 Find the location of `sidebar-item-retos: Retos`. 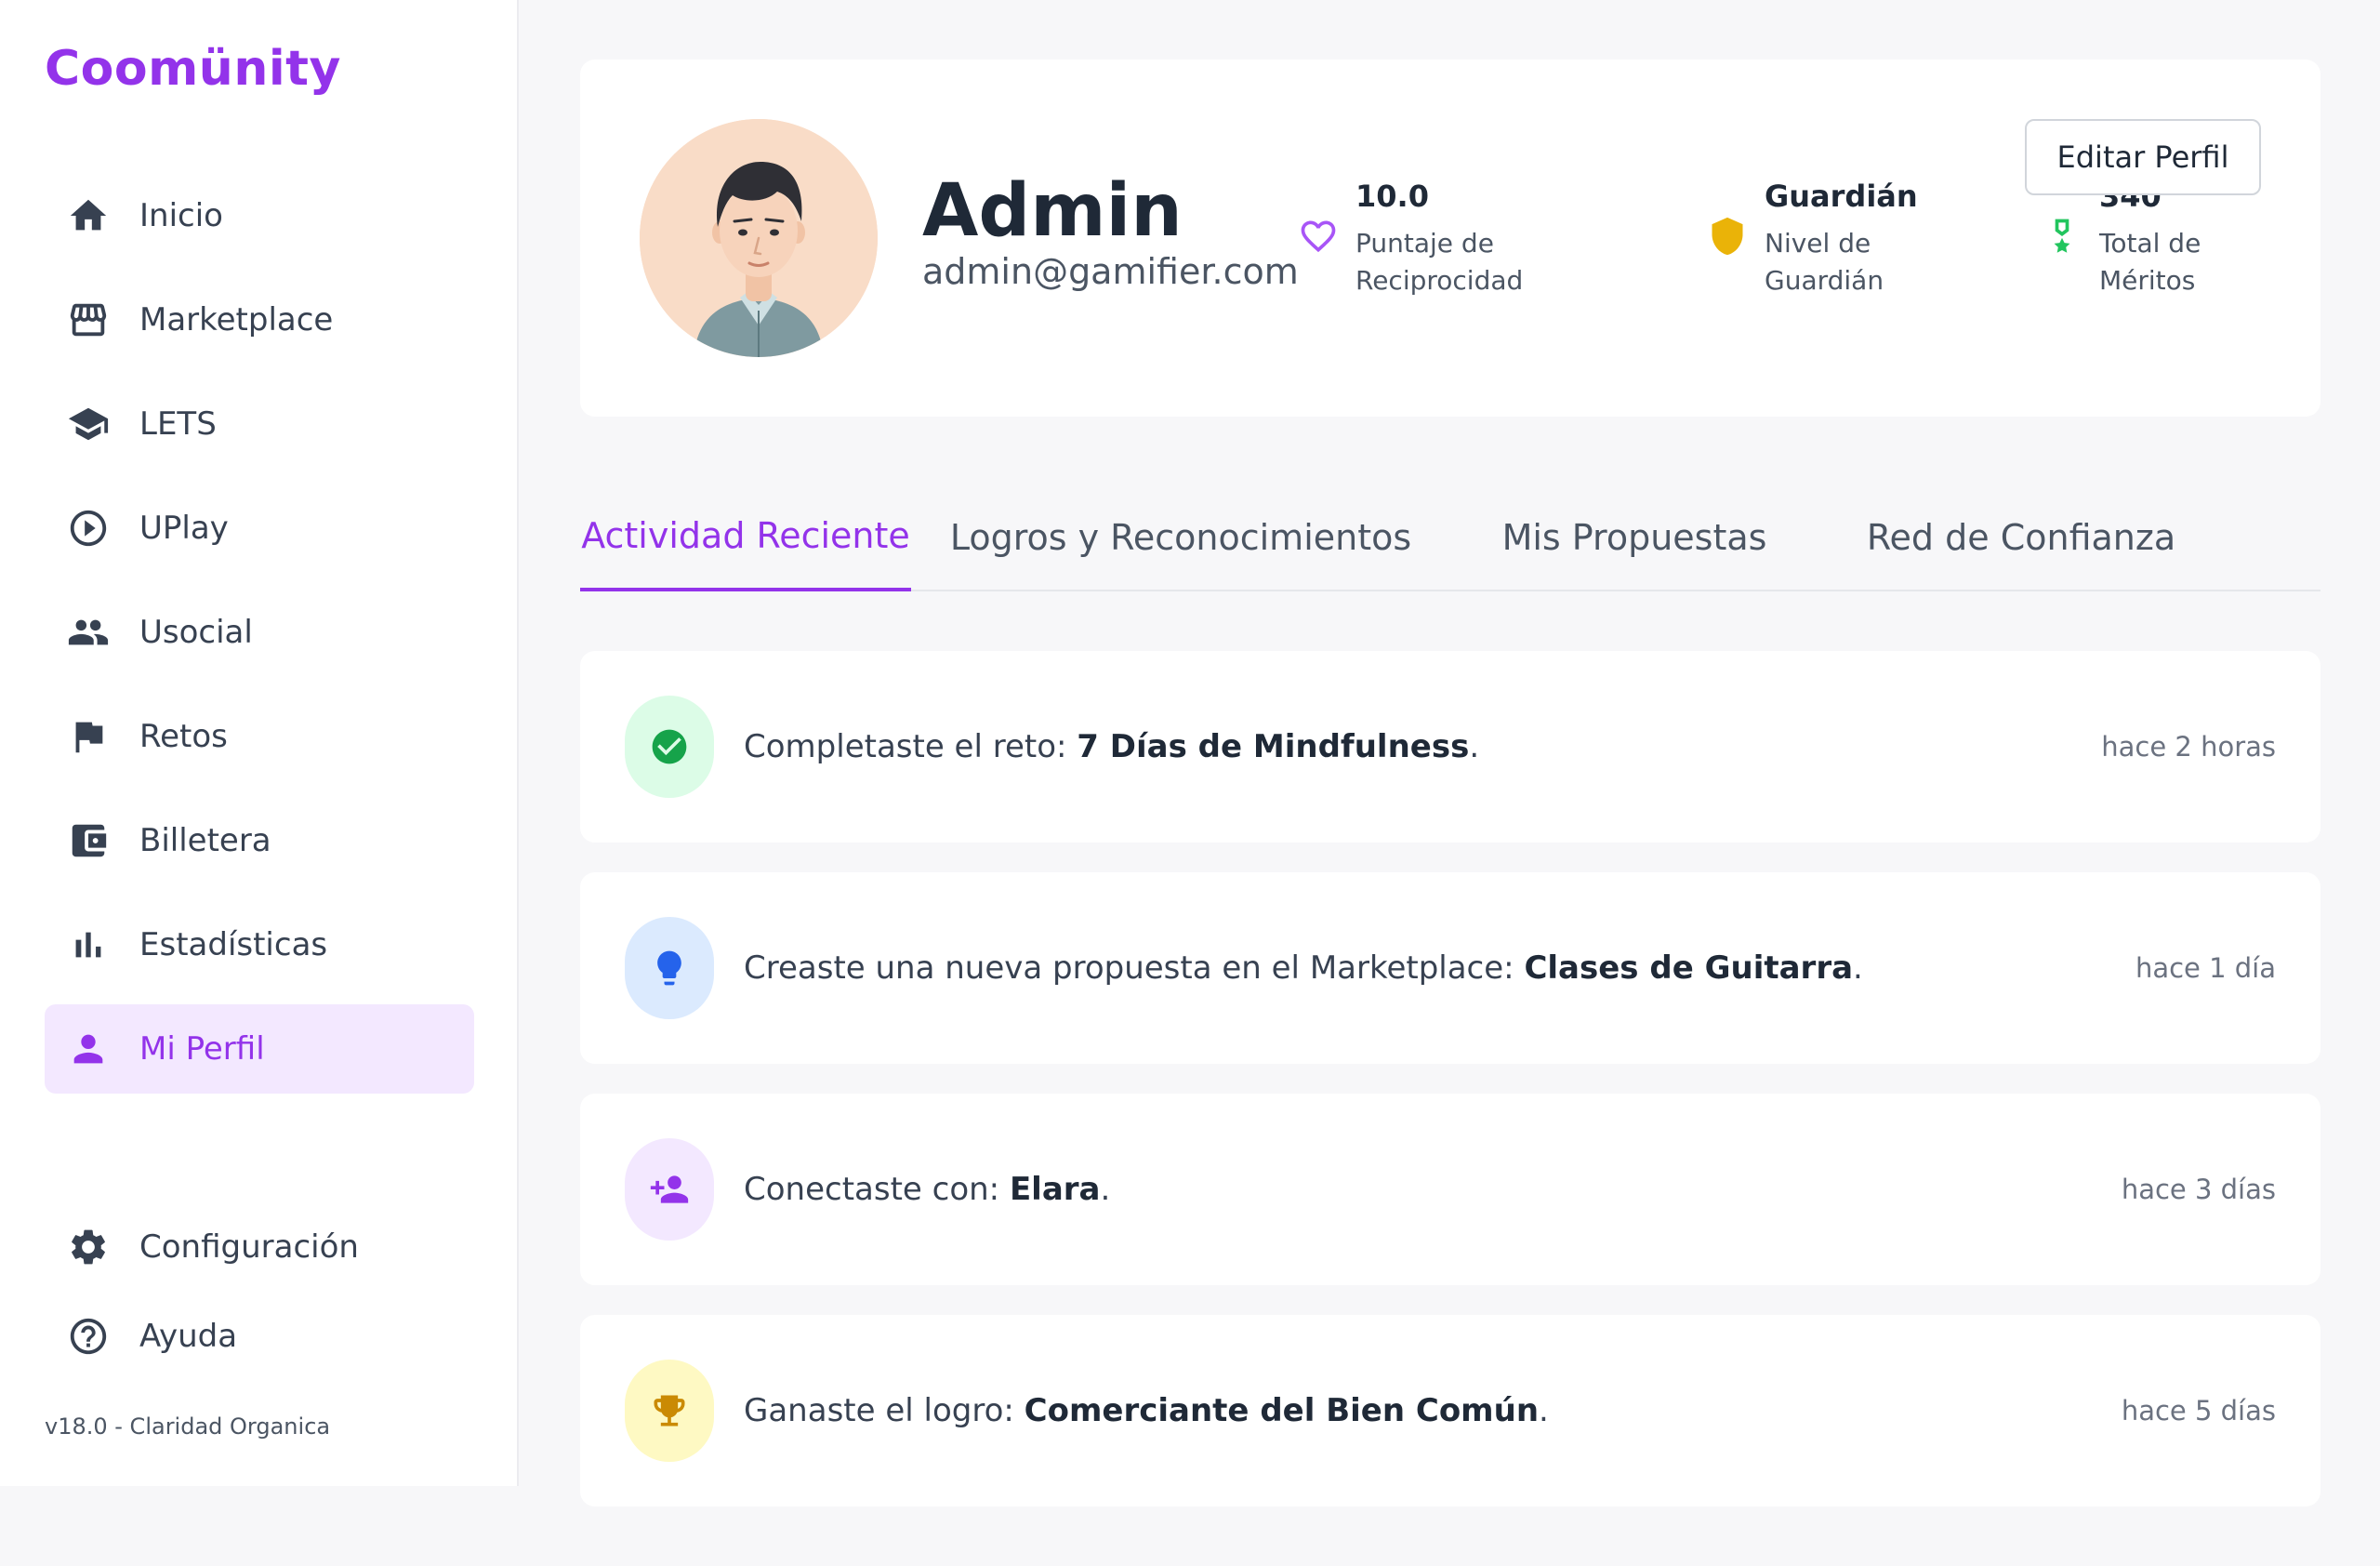

sidebar-item-retos: Retos is located at coordinates (259, 736).